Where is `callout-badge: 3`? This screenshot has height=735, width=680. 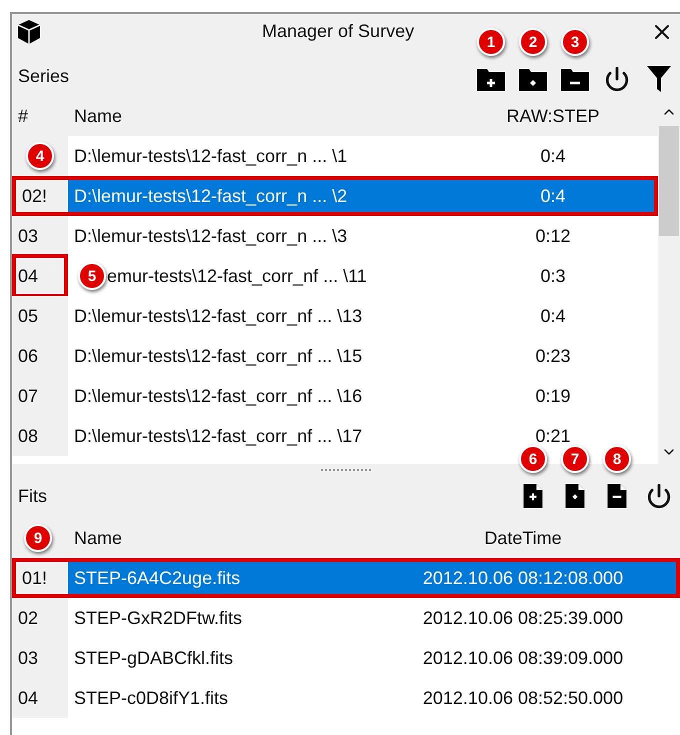
callout-badge: 3 is located at coordinates (575, 42).